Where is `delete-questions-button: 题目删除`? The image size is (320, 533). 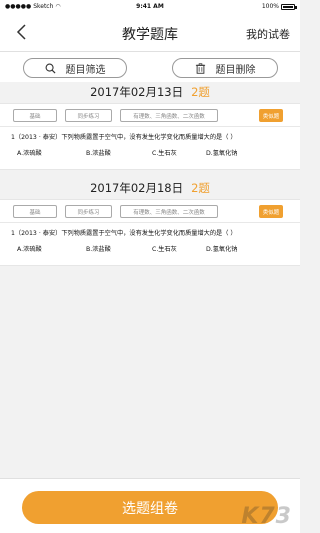 delete-questions-button: 题目删除 is located at coordinates (225, 68).